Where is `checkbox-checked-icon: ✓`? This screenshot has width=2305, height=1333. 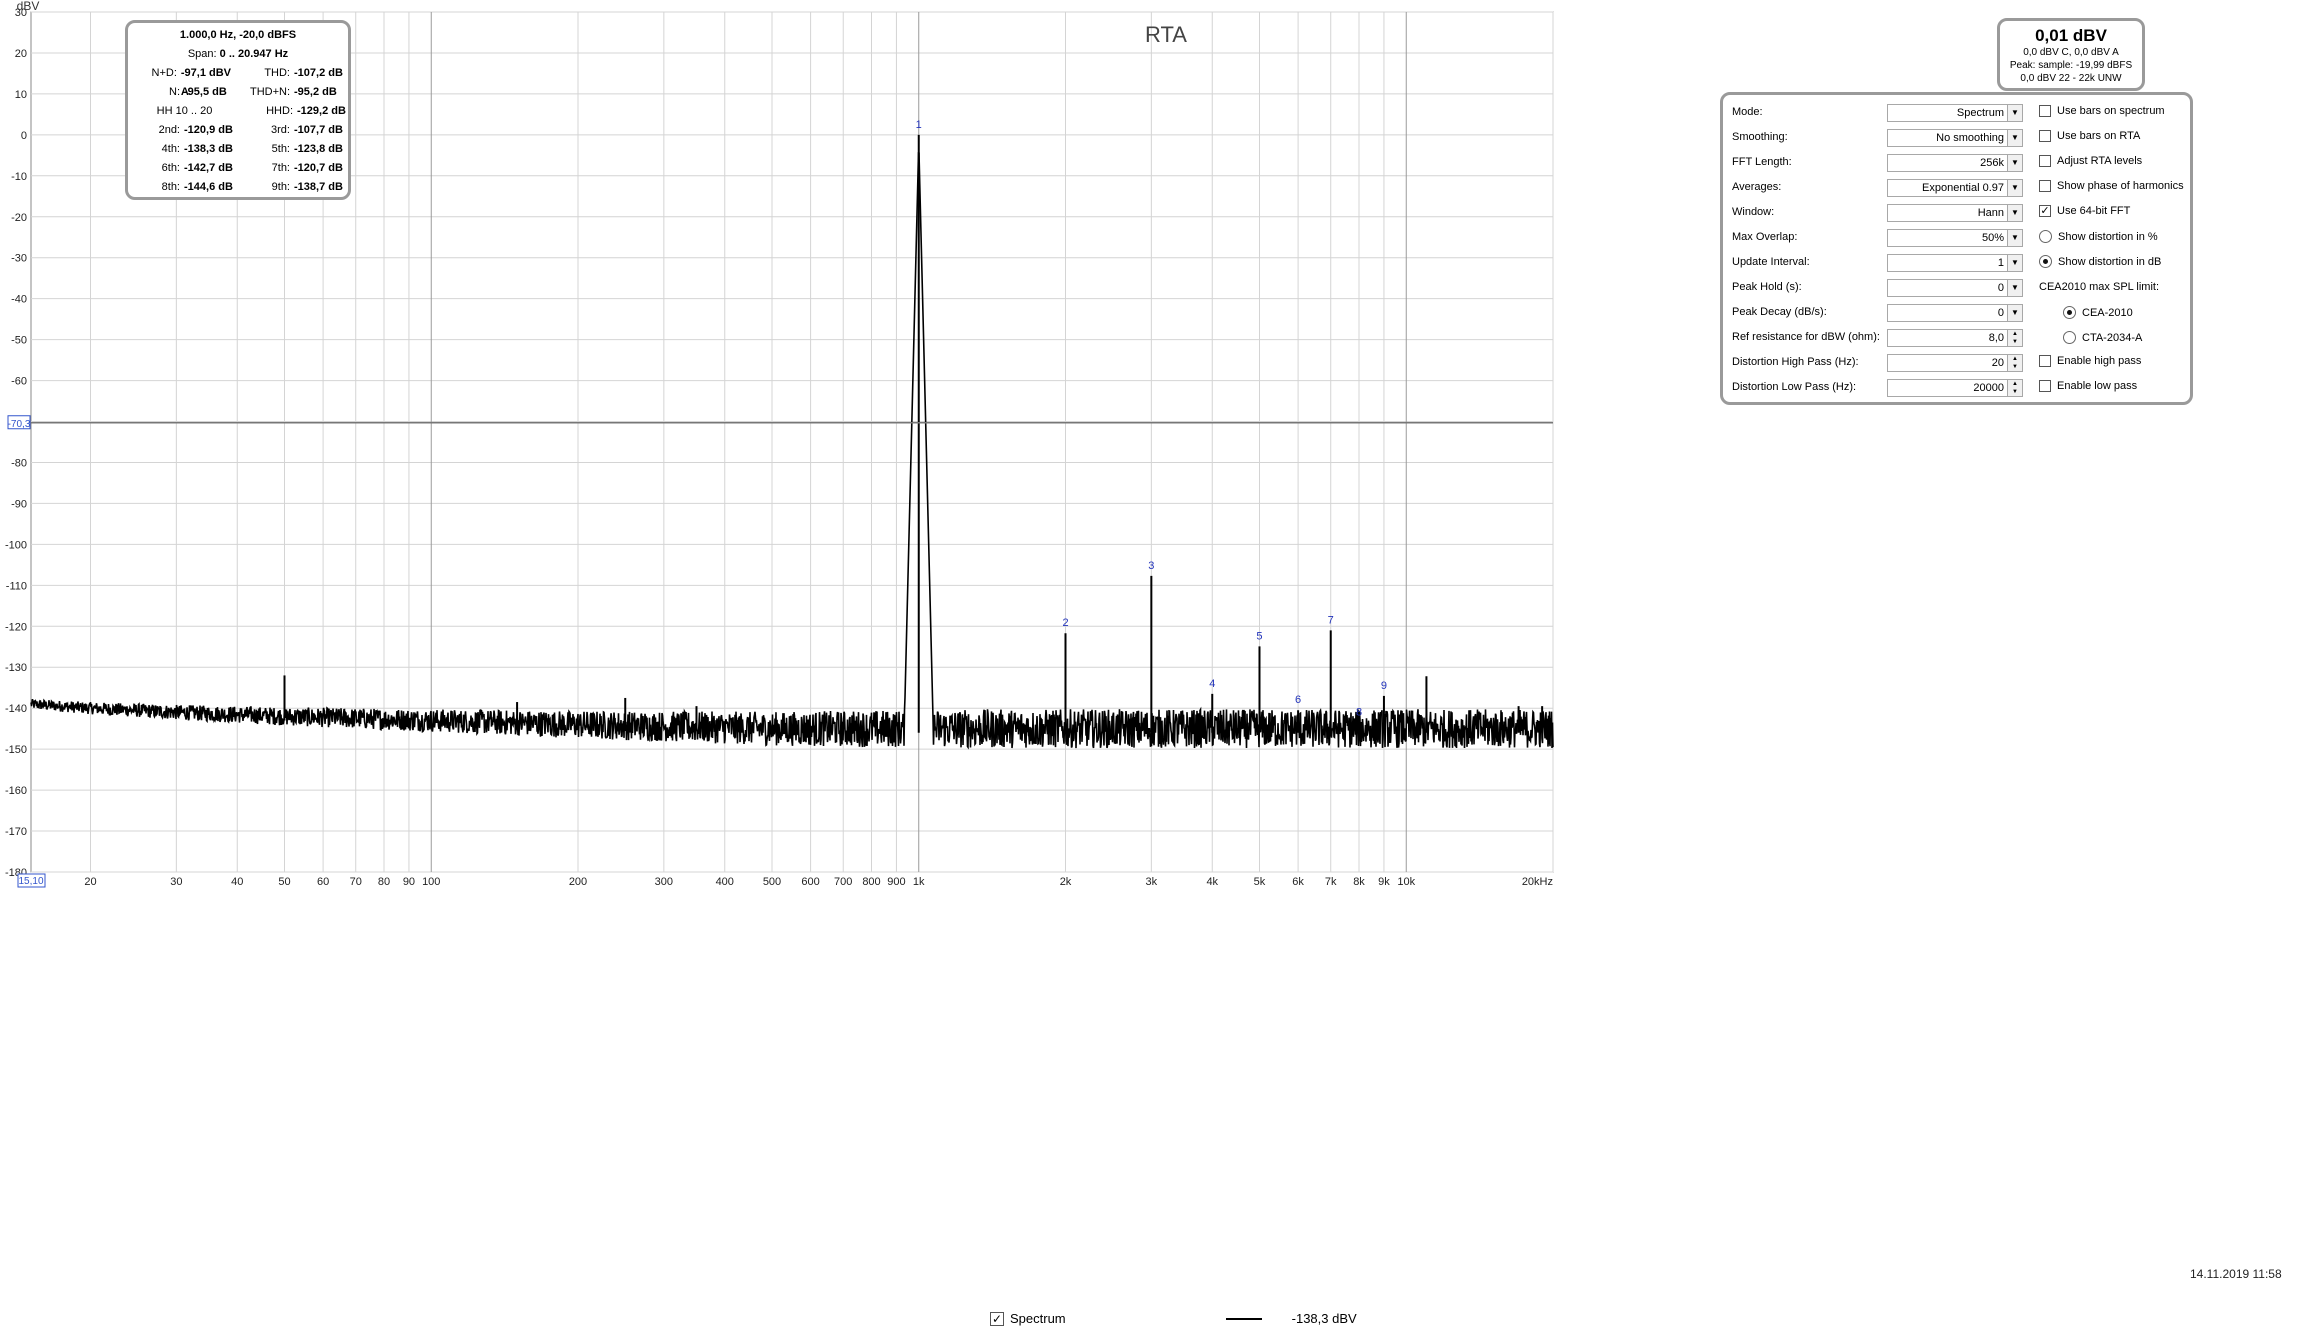
checkbox-checked-icon: ✓ is located at coordinates (2045, 211).